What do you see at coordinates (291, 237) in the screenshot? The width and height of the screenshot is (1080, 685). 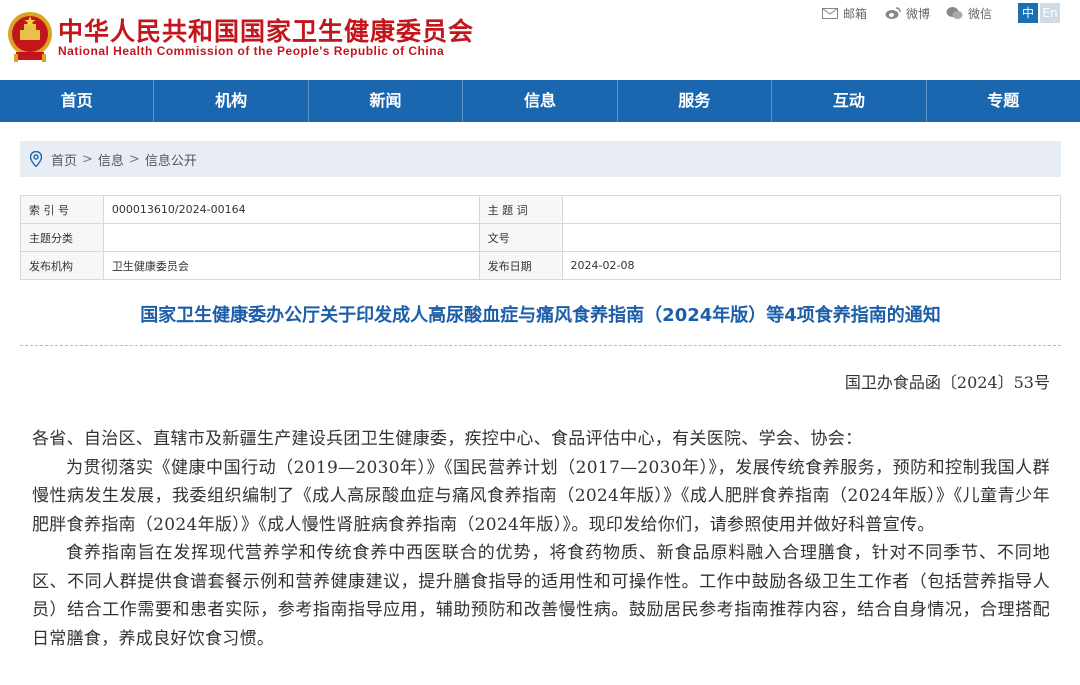 I see `category-value` at bounding box center [291, 237].